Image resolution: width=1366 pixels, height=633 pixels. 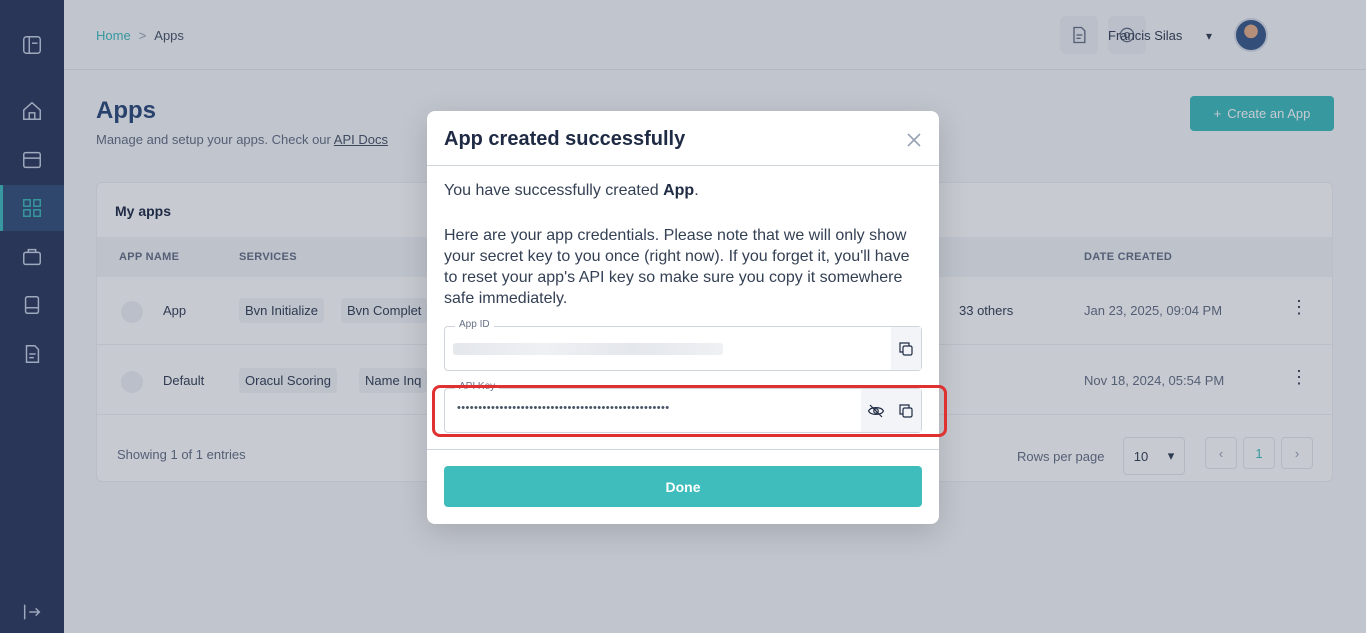 What do you see at coordinates (914, 140) in the screenshot?
I see `close-icon` at bounding box center [914, 140].